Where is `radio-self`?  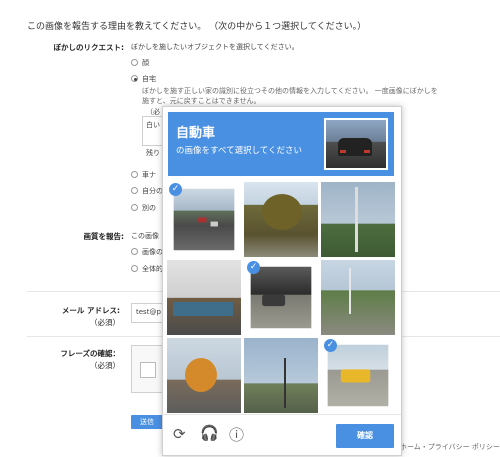 radio-self is located at coordinates (134, 190).